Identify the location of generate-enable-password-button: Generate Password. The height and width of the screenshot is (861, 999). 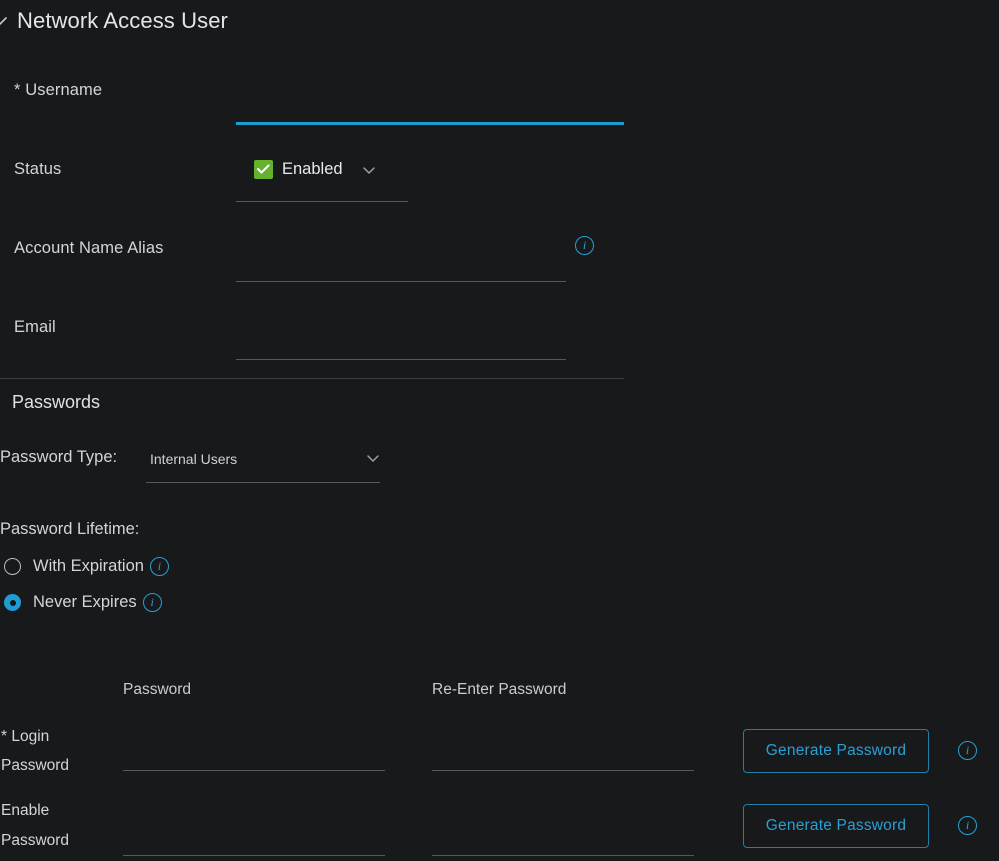
(836, 826).